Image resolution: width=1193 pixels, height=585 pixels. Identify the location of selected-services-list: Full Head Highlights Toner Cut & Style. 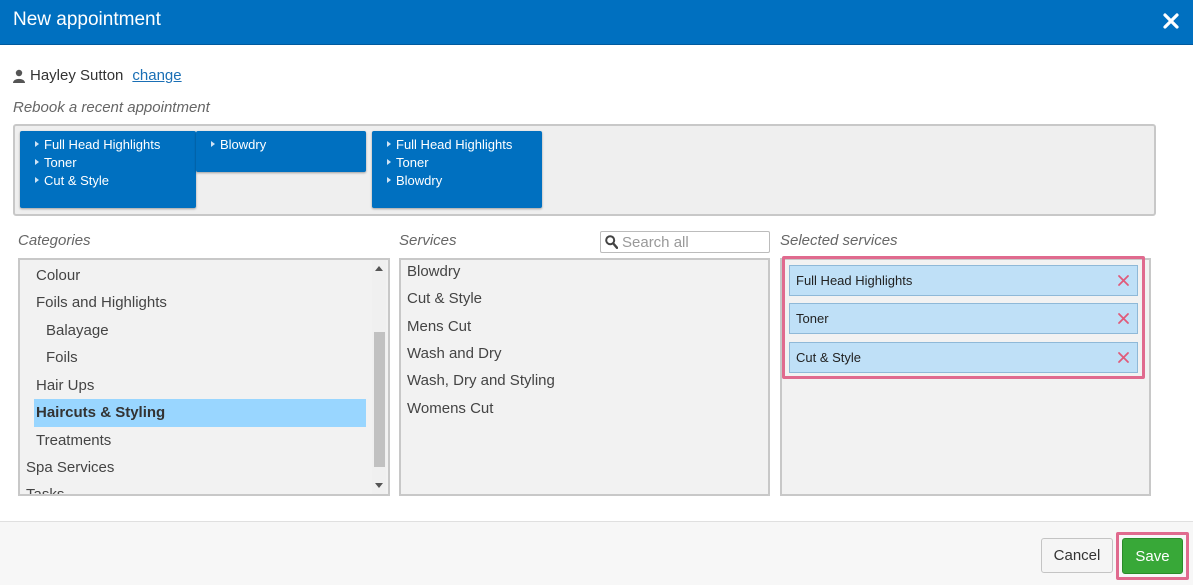
(963, 317).